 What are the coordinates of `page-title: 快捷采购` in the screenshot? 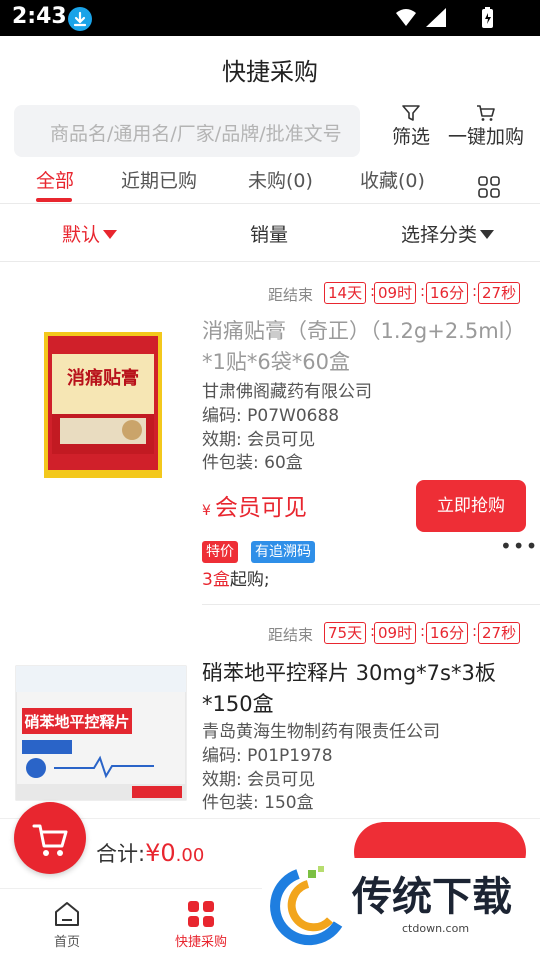 It's located at (270, 72).